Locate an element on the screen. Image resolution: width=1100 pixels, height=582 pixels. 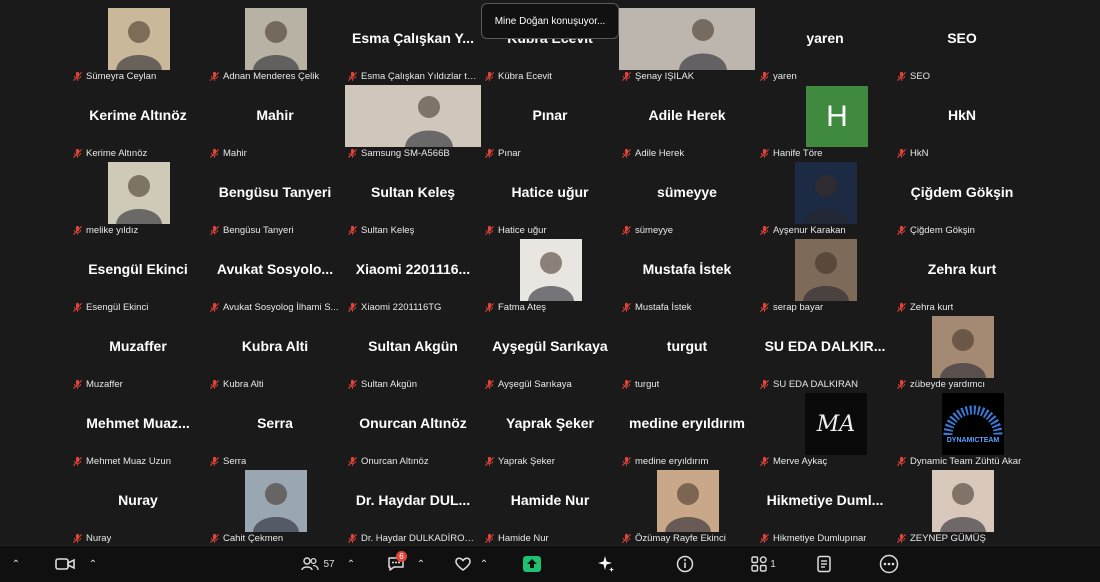
participant-tile: ZEYNEP GÜMÜŞ is located at coordinates (962, 508).